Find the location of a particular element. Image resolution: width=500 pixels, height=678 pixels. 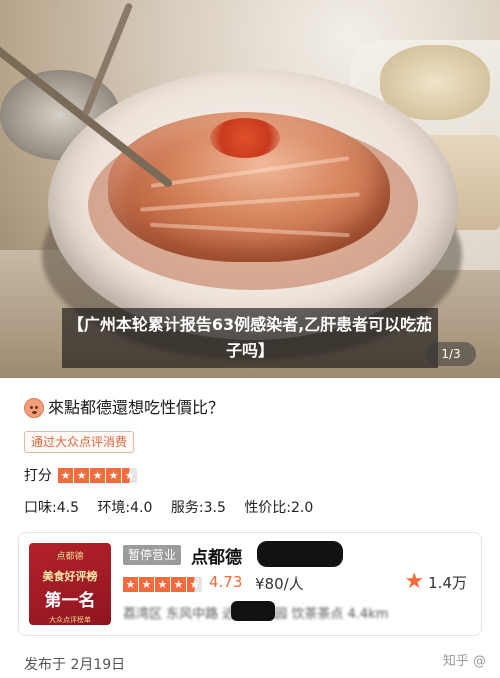

zhihu-watermark: 知乎 @ is located at coordinates (464, 661).